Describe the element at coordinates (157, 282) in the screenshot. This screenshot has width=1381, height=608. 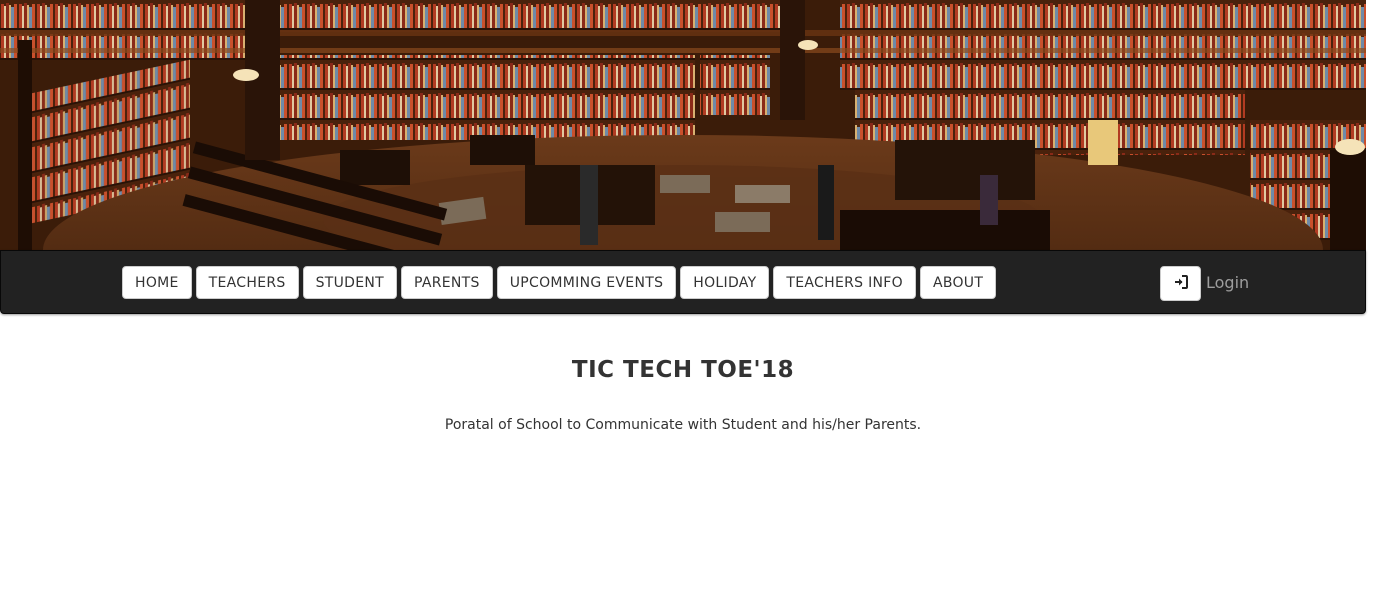
I see `nav-home-button: HOME` at that location.